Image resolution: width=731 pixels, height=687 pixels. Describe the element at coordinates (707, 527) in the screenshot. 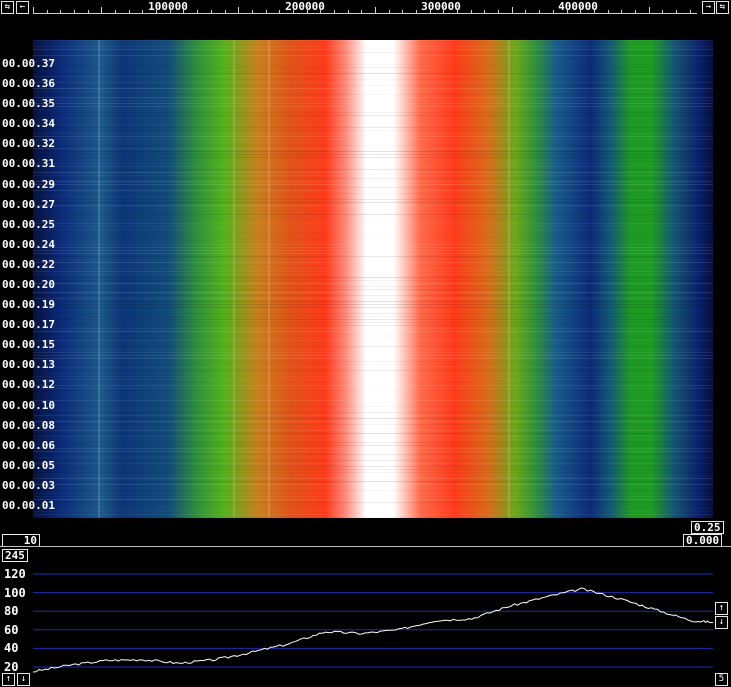

I see `speed-value-box: 0.25` at that location.